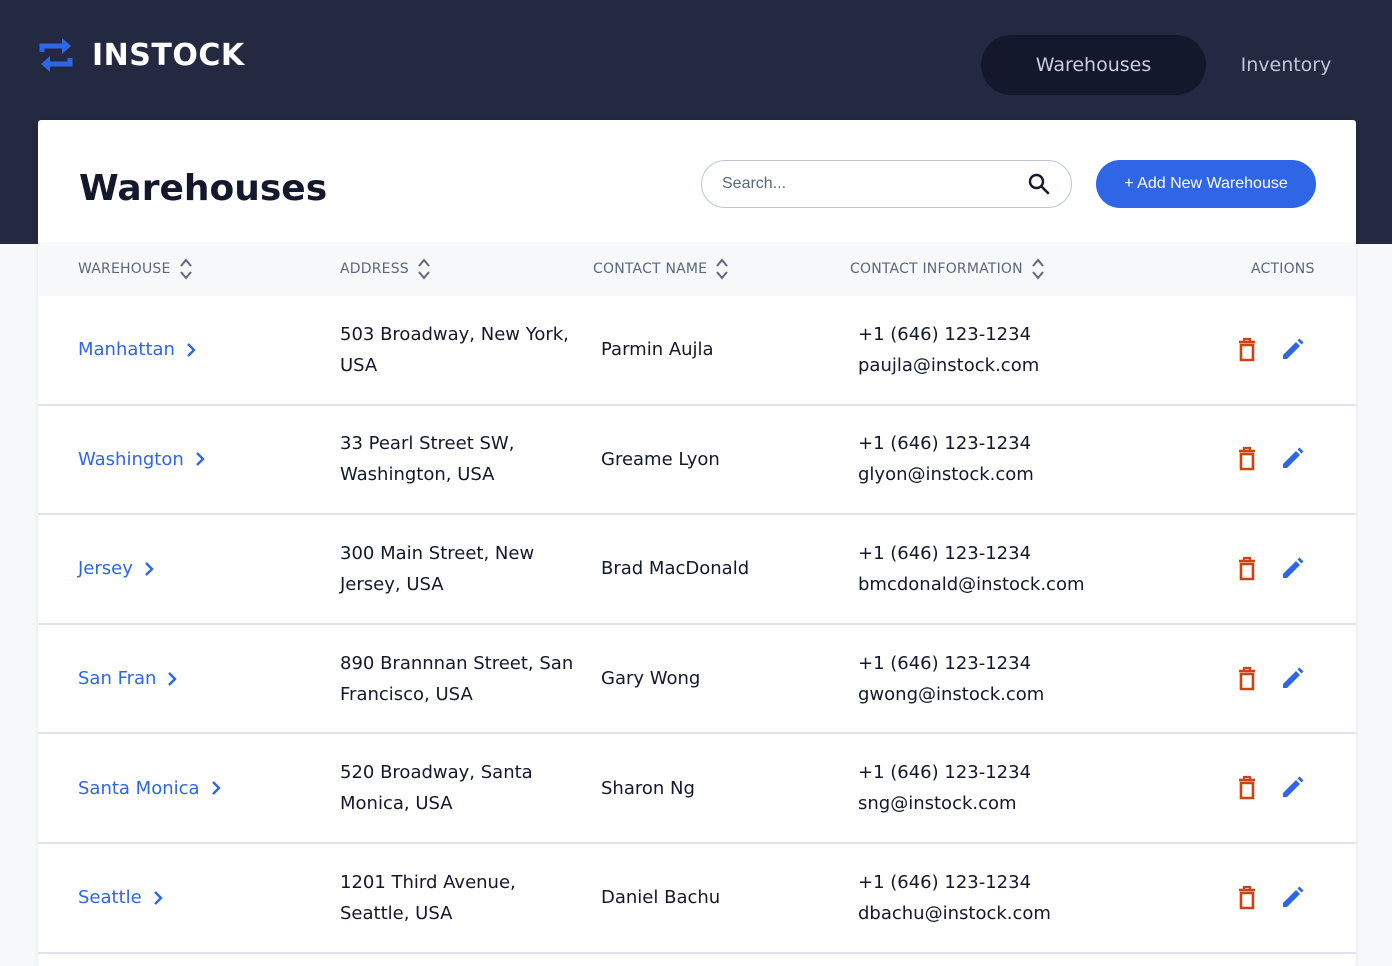 The width and height of the screenshot is (1392, 966). What do you see at coordinates (657, 350) in the screenshot?
I see `contact-name-cell: Parmin Aujla` at bounding box center [657, 350].